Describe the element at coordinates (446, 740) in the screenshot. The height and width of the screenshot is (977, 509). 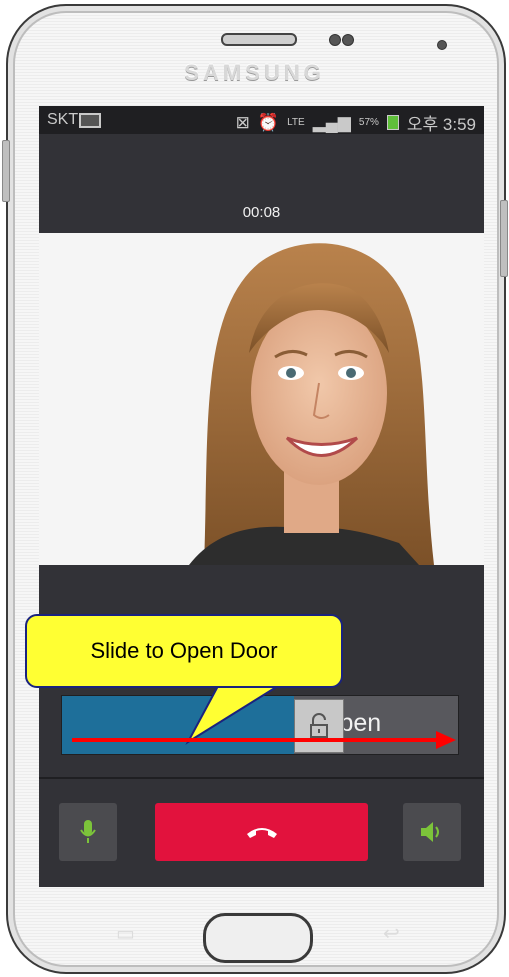
I see `arrow-head` at that location.